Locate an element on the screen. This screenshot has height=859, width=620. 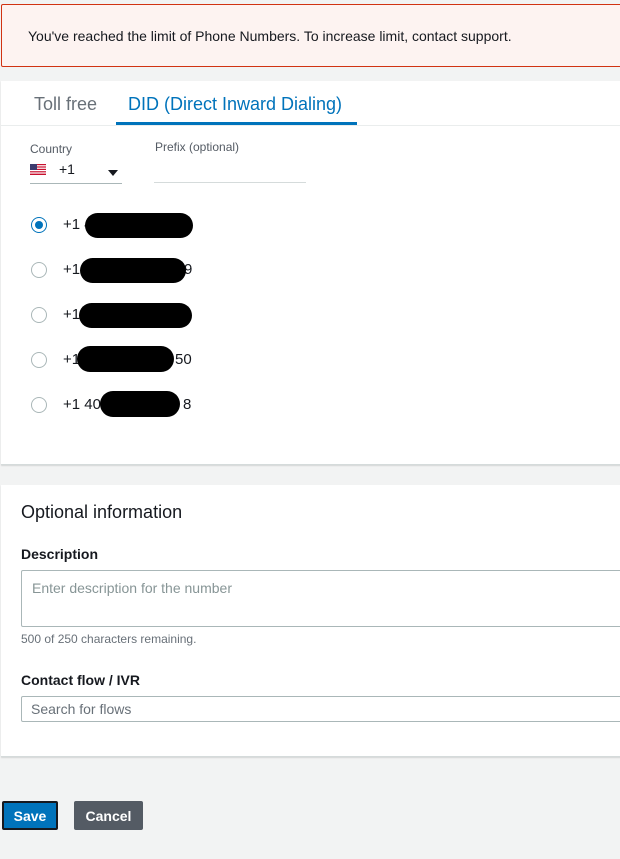
phone-number-text: +1 40 is located at coordinates (82, 404).